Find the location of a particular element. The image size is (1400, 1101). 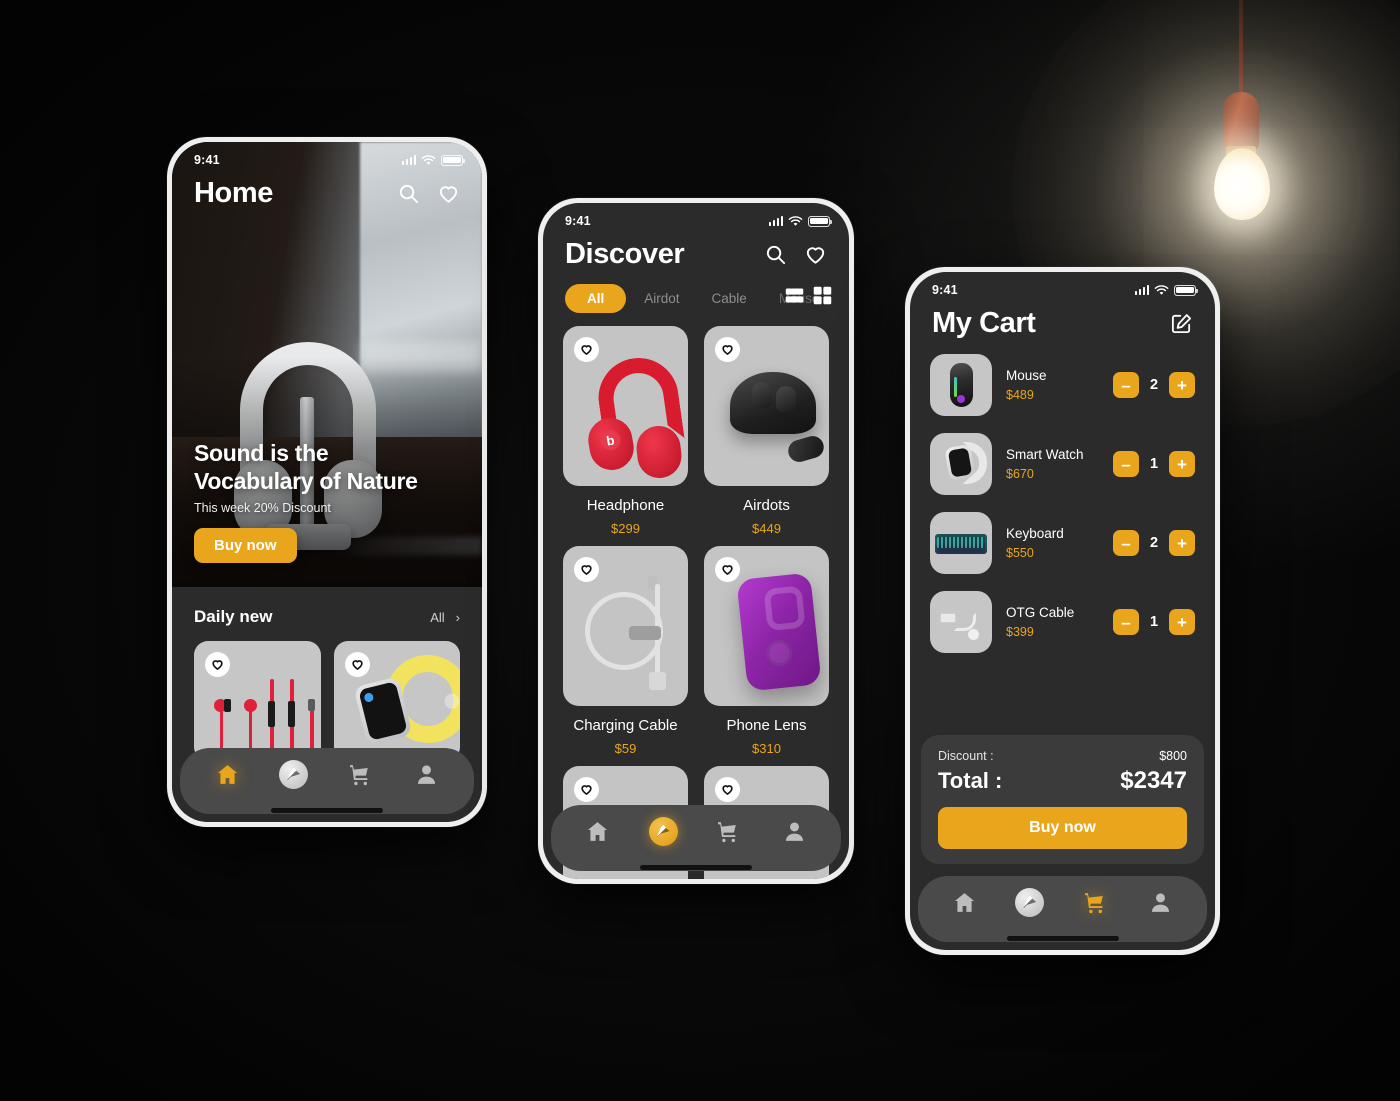

status-bar-home: 9:41 is located at coordinates (327, 154).